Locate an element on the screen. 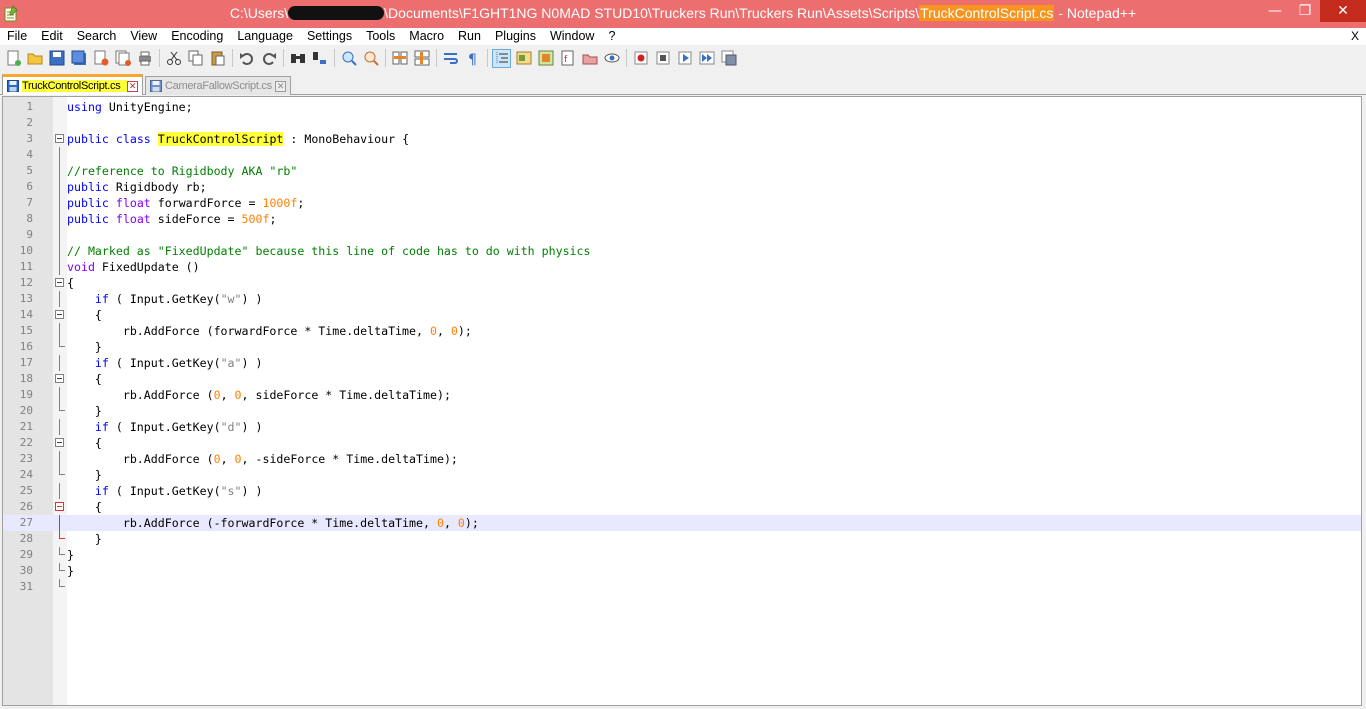  word-wrap-button is located at coordinates (450, 58).